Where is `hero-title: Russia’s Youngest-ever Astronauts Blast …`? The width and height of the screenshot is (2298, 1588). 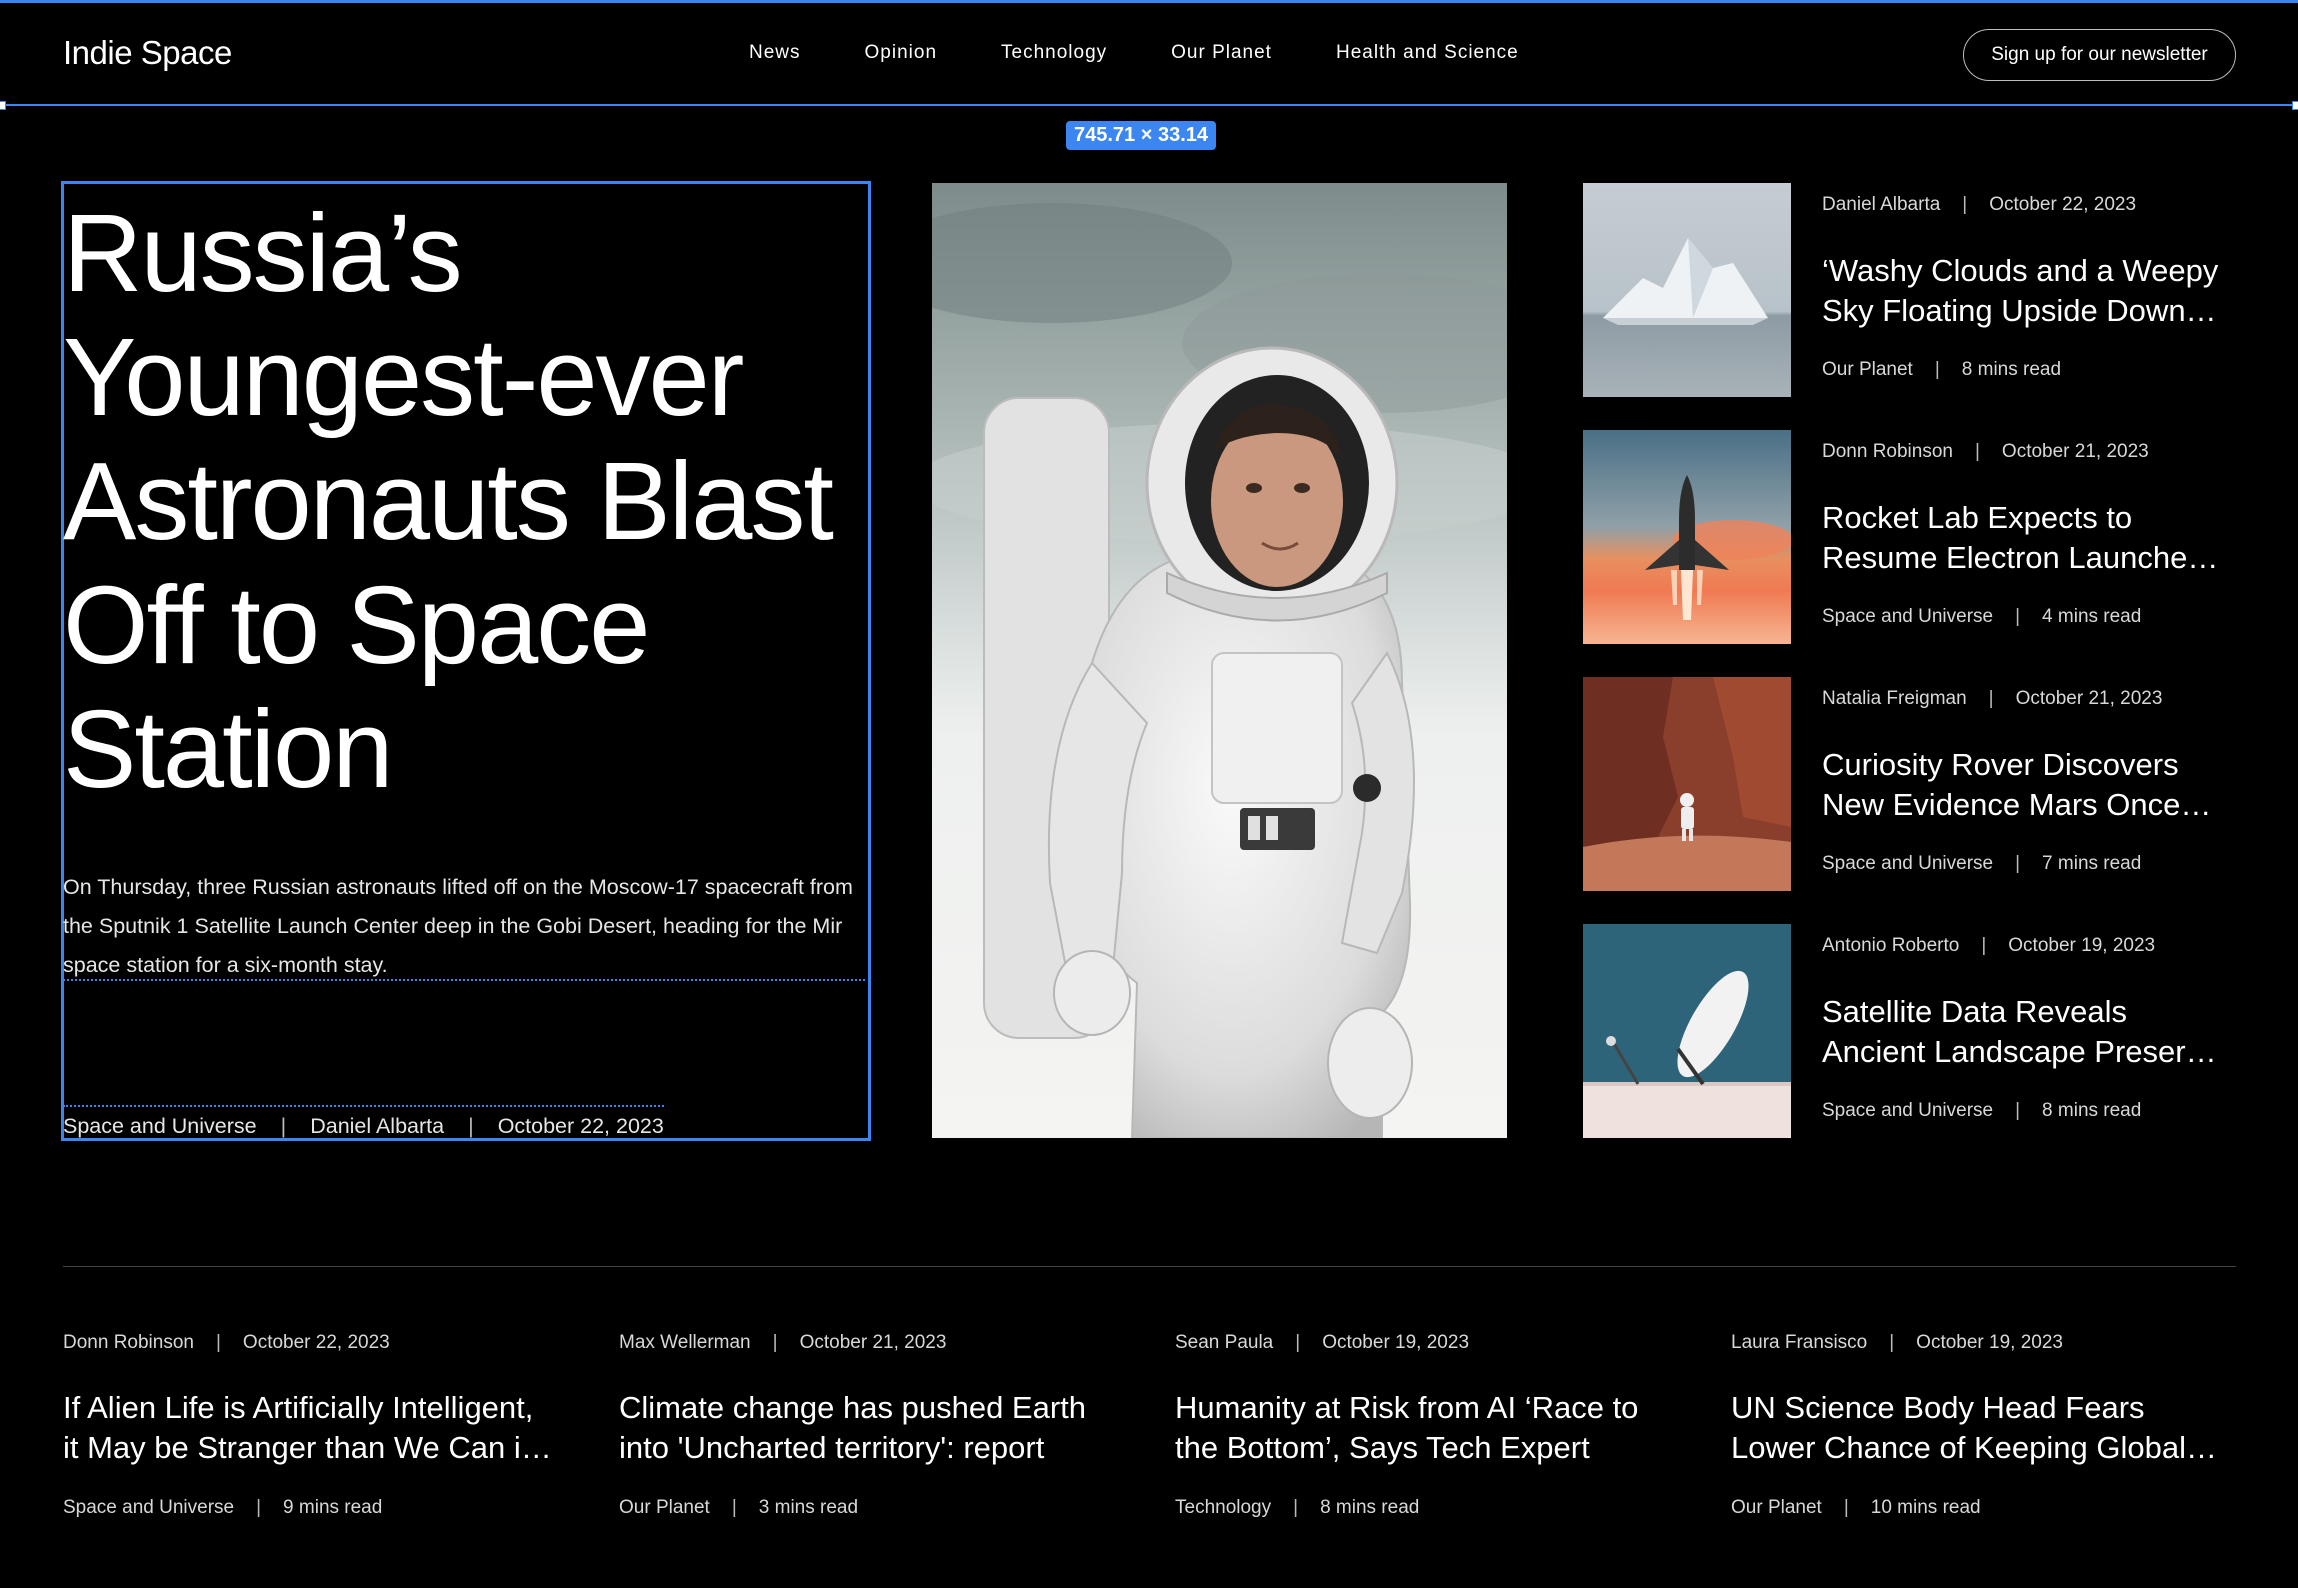
hero-title: Russia’s Youngest-ever Astronauts Blast … is located at coordinates (453, 502).